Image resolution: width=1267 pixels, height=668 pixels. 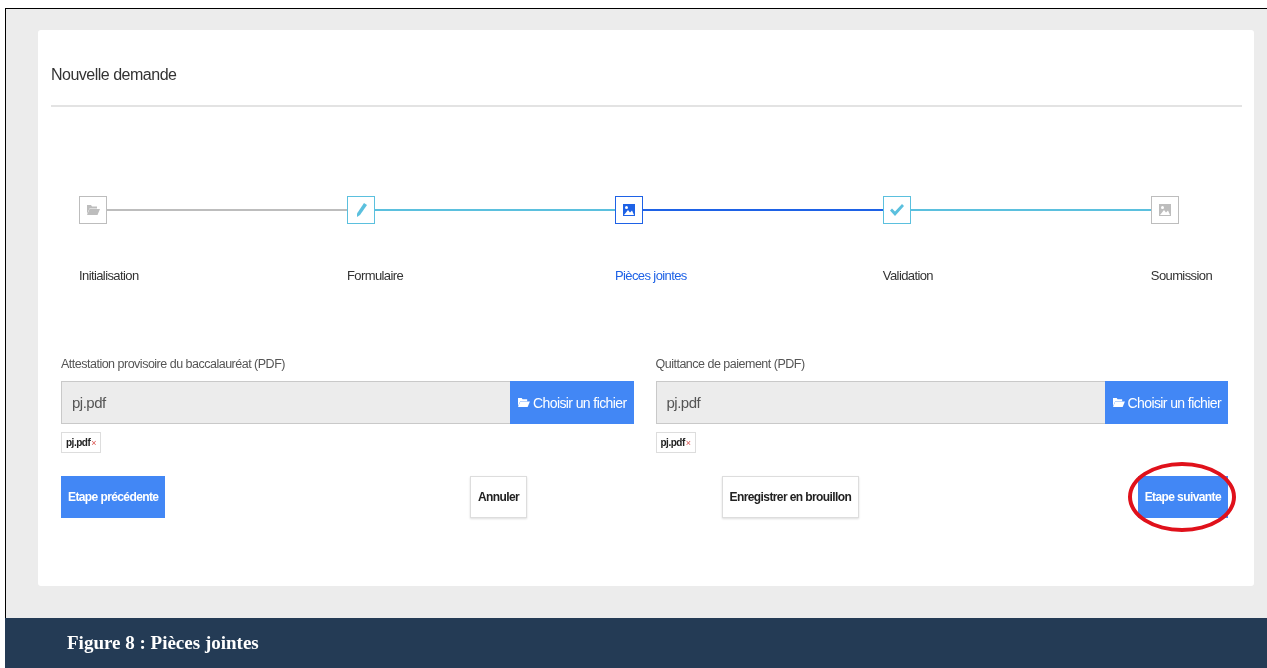 I want to click on step-label: Formulaire, so click(x=375, y=275).